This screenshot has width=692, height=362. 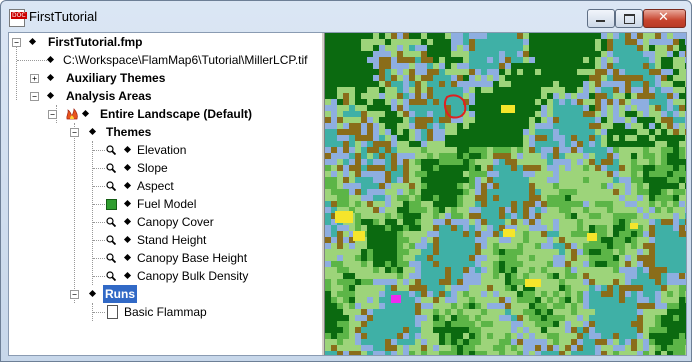 I want to click on magnifier-icon, so click(x=111, y=240).